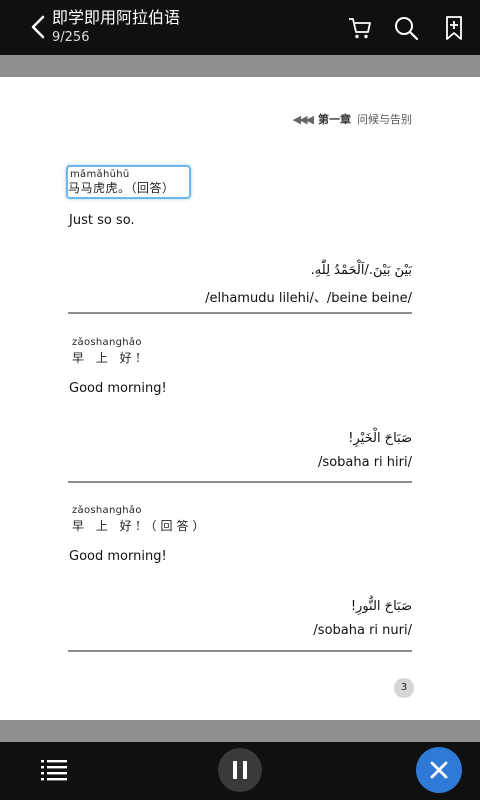 The width and height of the screenshot is (480, 800). Describe the element at coordinates (381, 606) in the screenshot. I see `arabic-line: صَبَاحَ النُّورِ!` at that location.